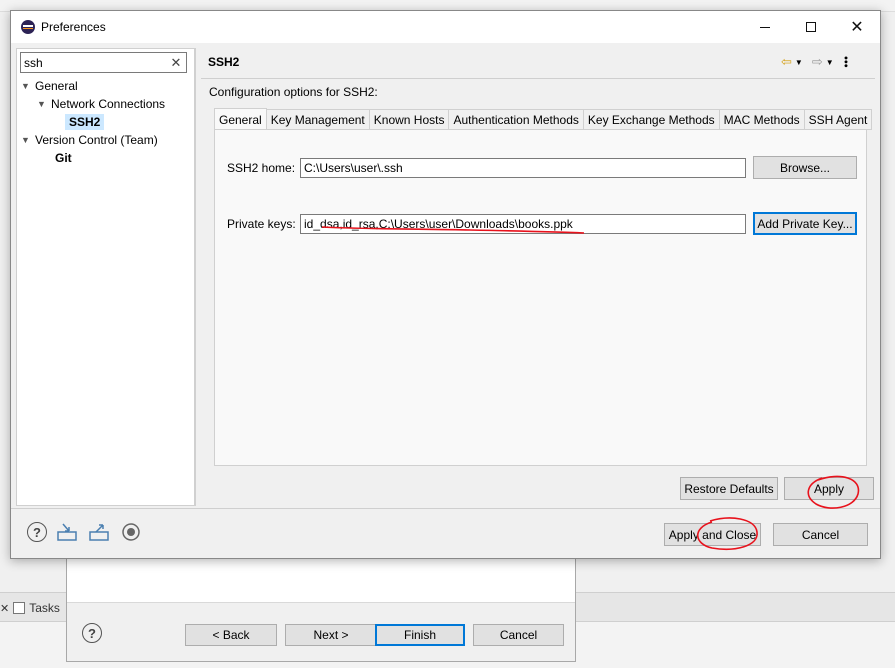 The image size is (895, 668). Describe the element at coordinates (37, 532) in the screenshot. I see `help-icon: ?` at that location.